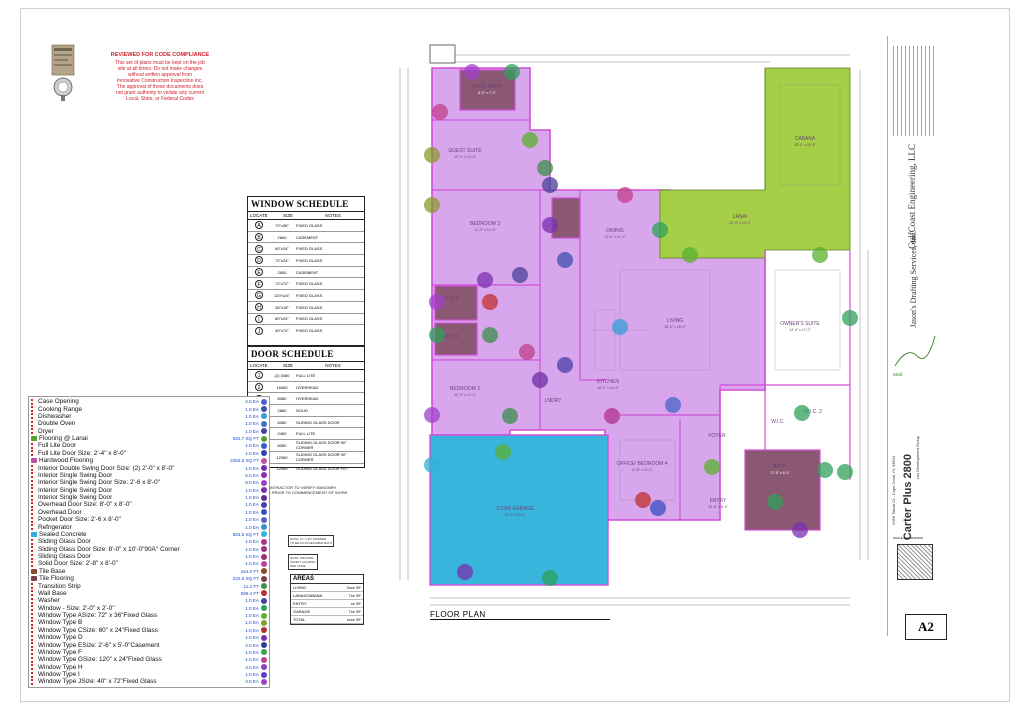  I want to click on legend-item: Full Lite Door 1.0 EA, so click(149, 445).